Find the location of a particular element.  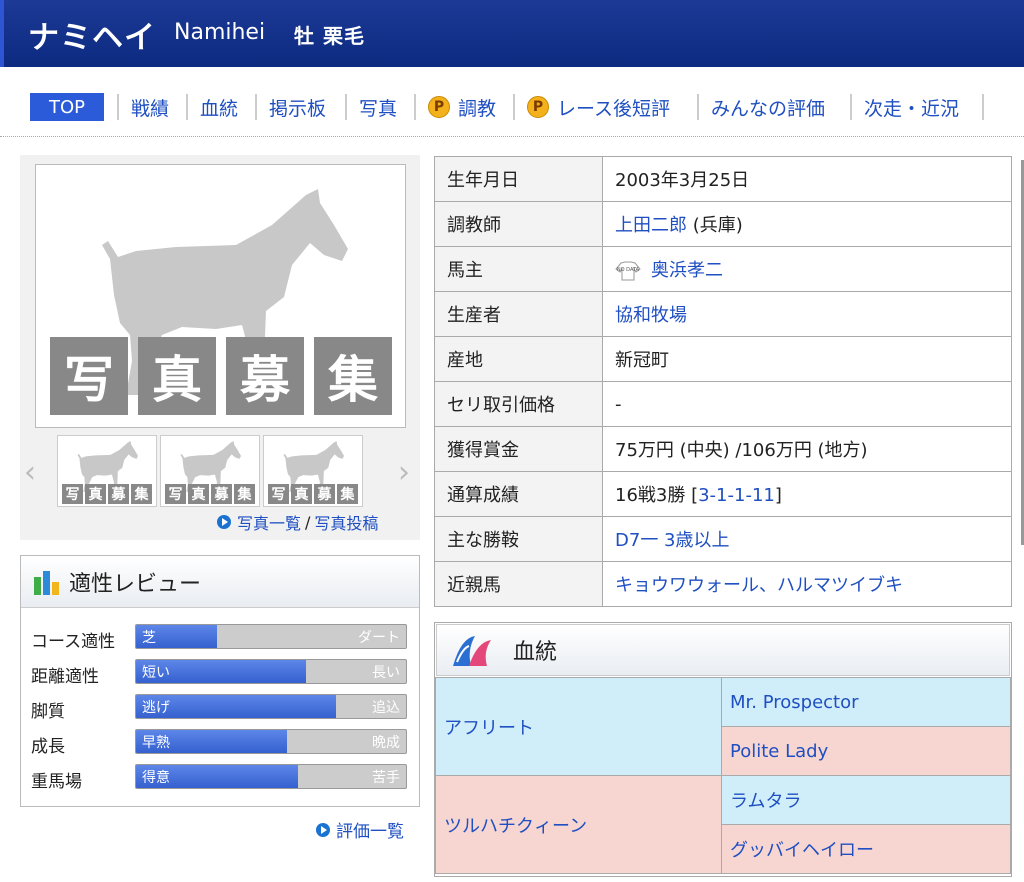

profile-row: 近親馬 キョウワウォール、ハルマツイブキ is located at coordinates (723, 584).